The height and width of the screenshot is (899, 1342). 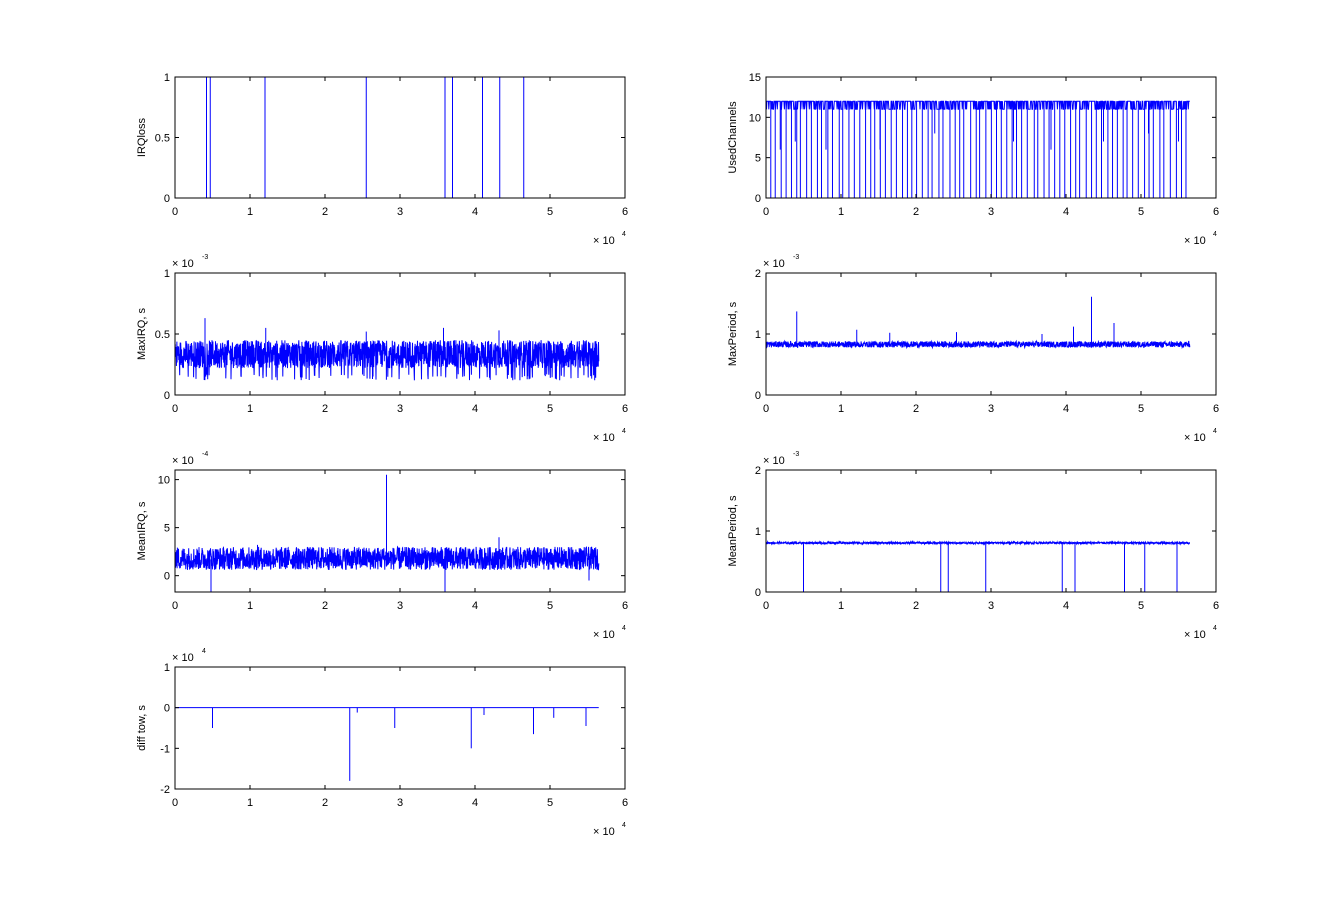 I want to click on y-axis-label: MaxPeriod, s, so click(x=733, y=333).